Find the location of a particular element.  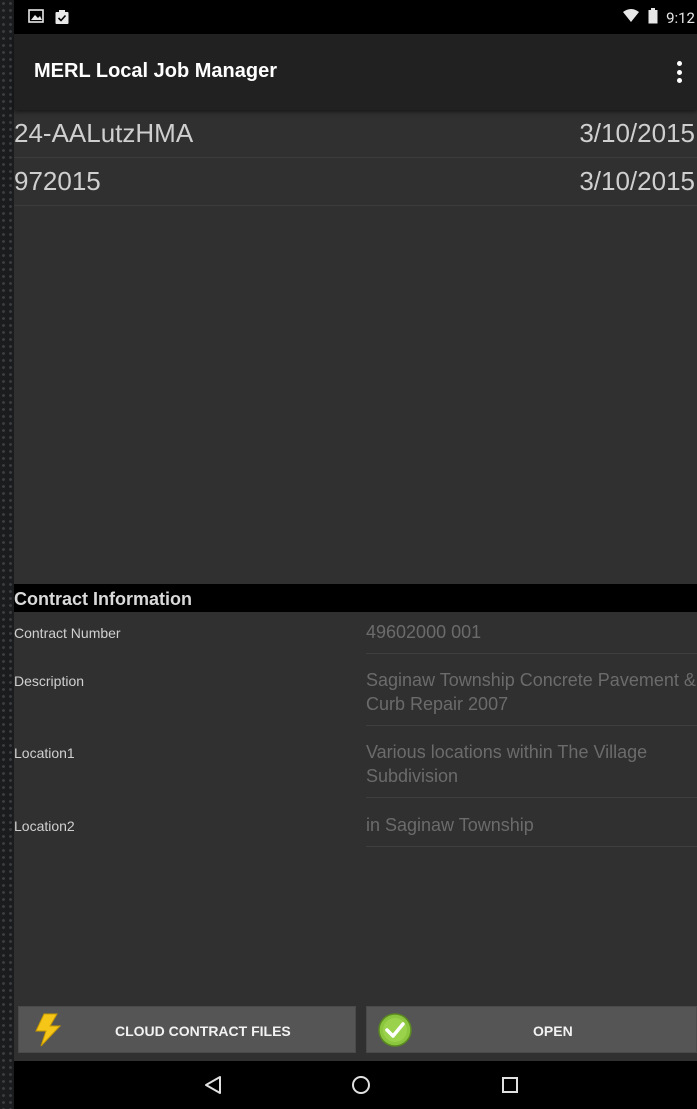

contract-info-header: Contract Information is located at coordinates (355, 598).